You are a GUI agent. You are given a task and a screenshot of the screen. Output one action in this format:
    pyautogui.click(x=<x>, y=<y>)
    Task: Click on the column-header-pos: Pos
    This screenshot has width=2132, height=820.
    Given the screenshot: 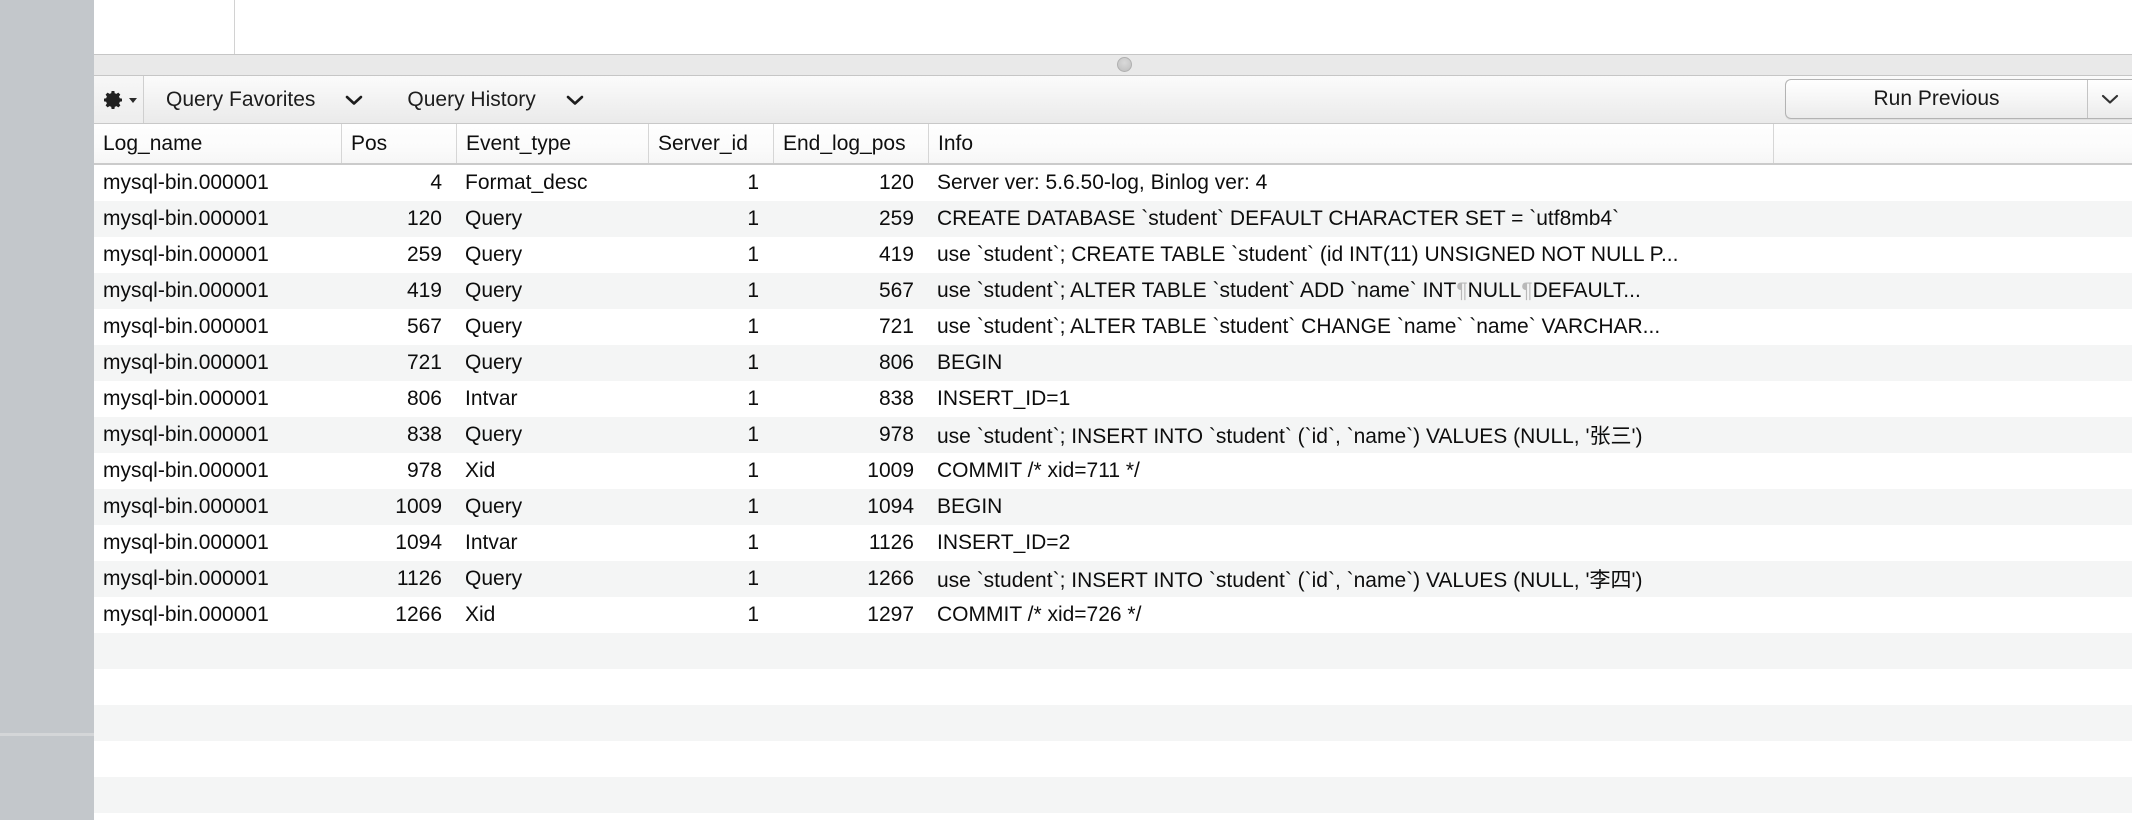 What is the action you would take?
    pyautogui.click(x=398, y=143)
    